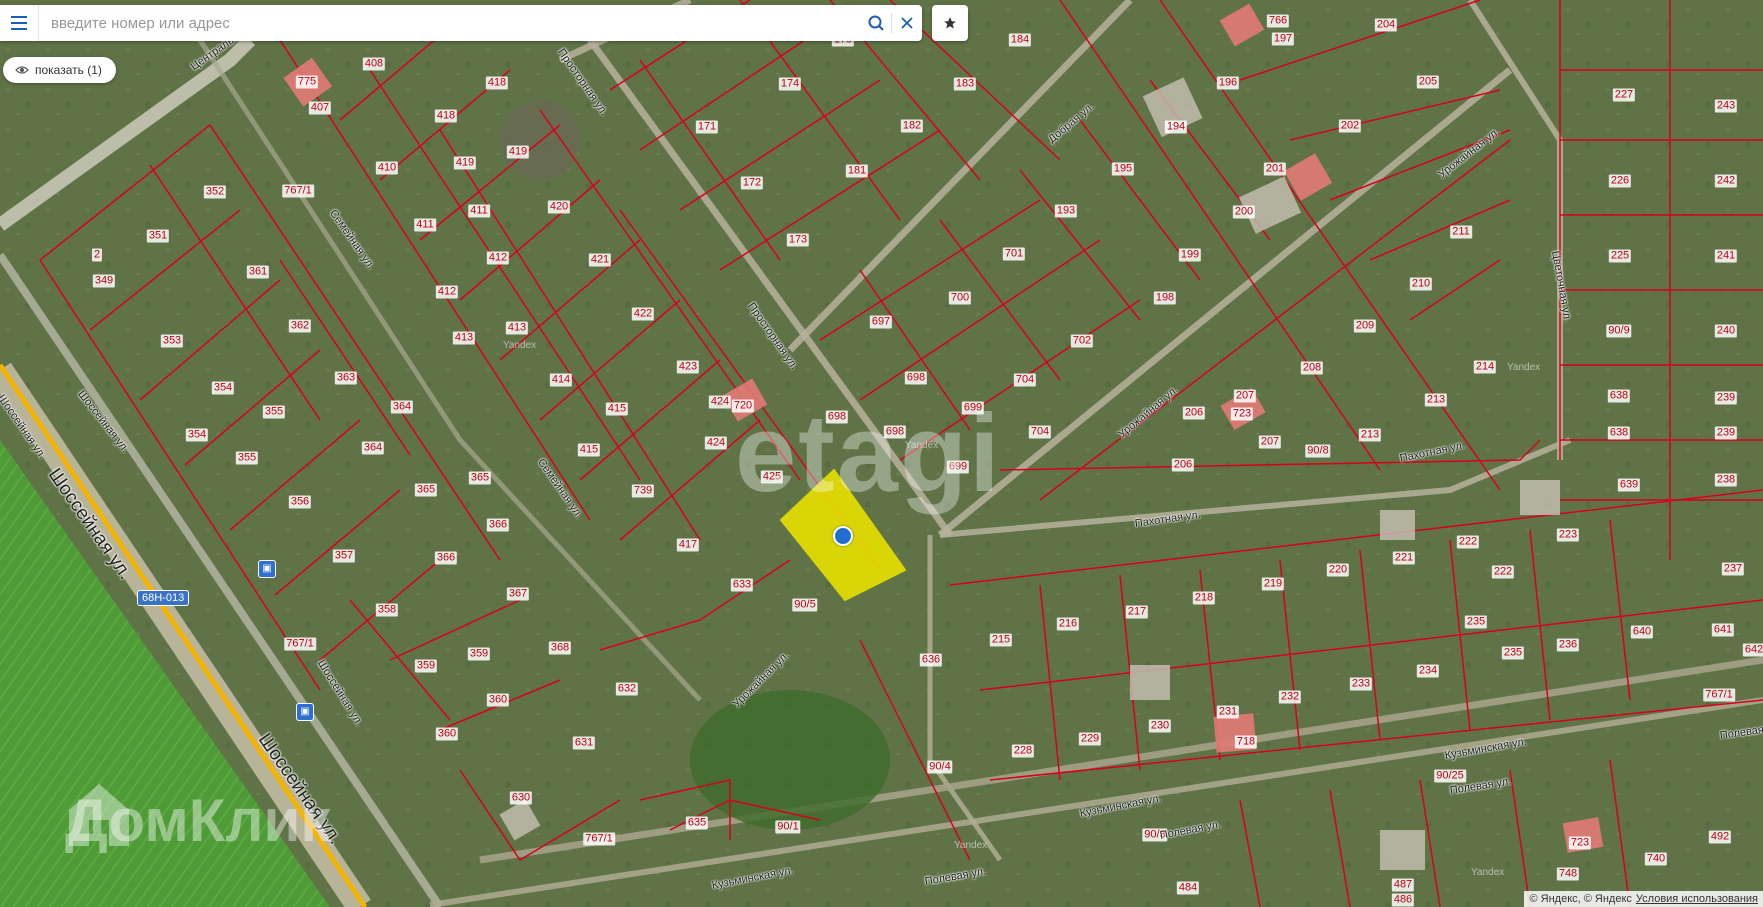 This screenshot has height=907, width=1763. I want to click on plot-label: 632, so click(627, 689).